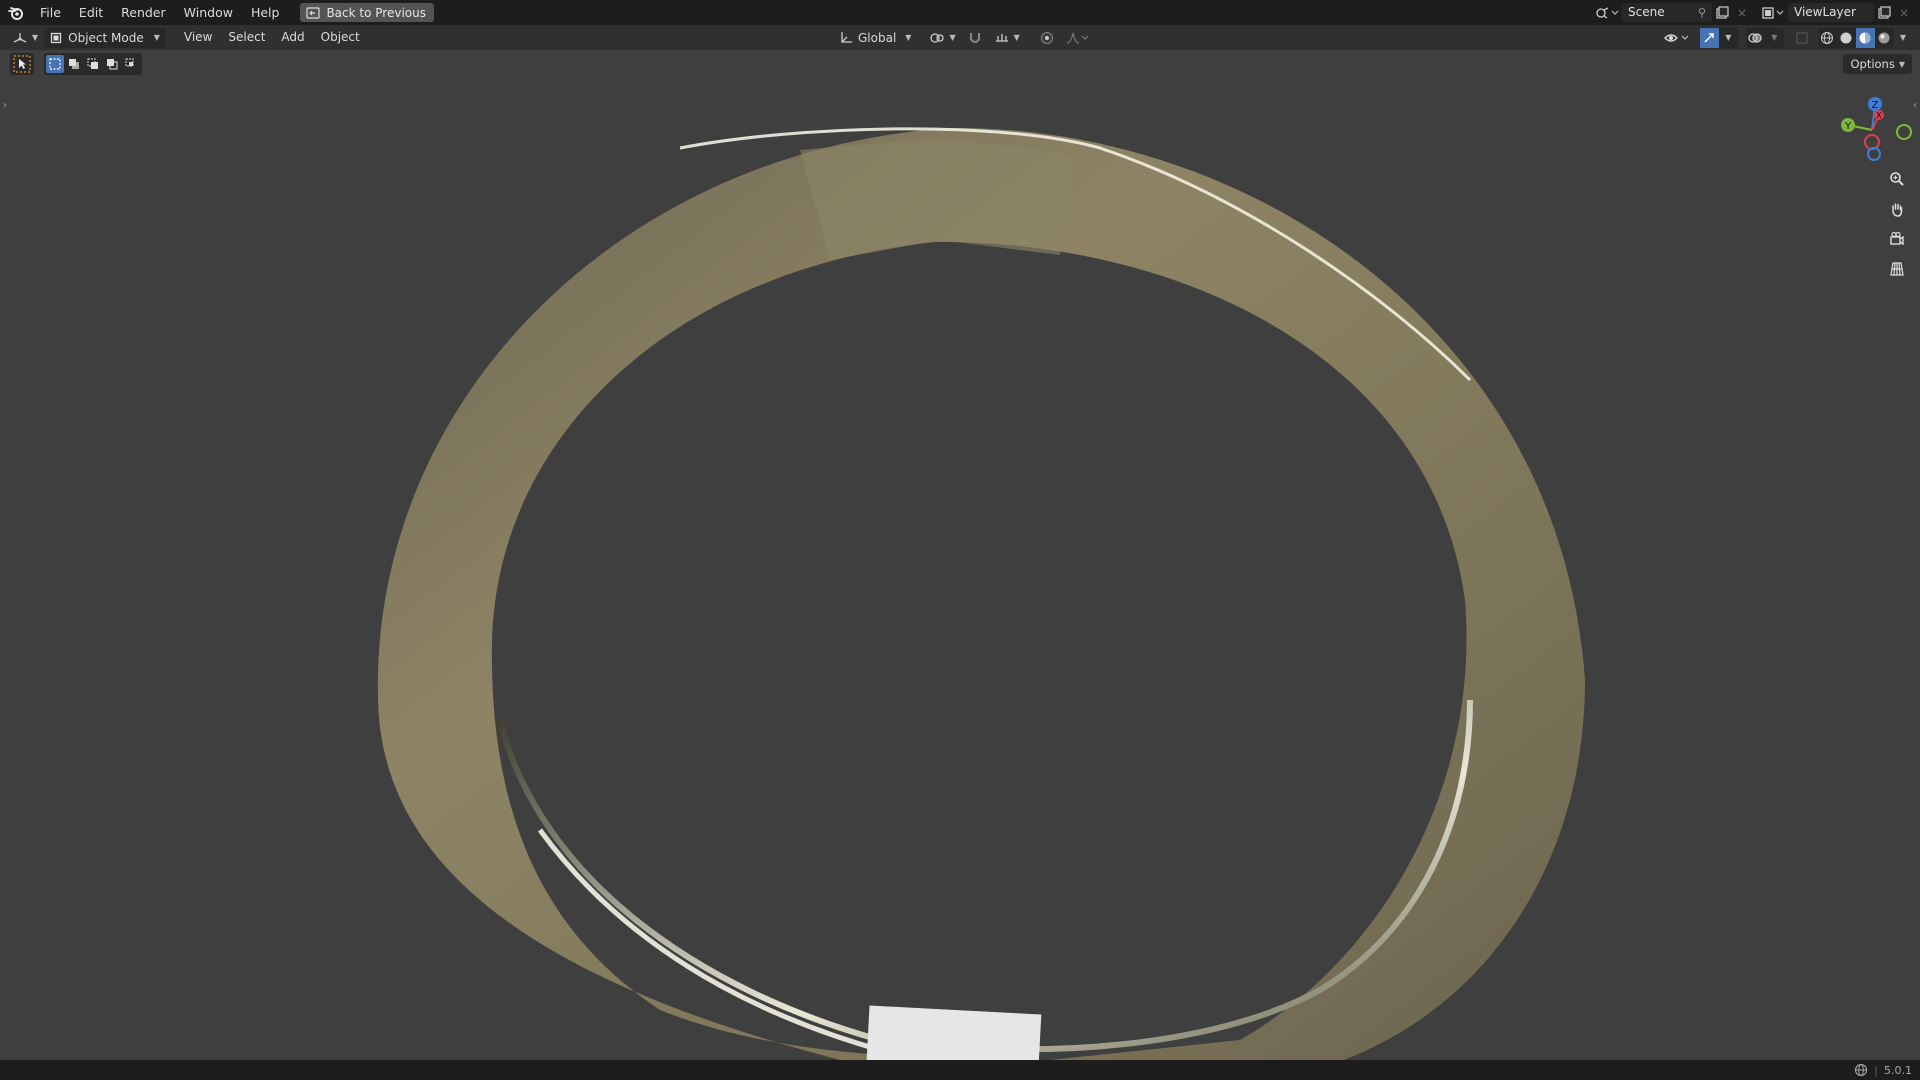  What do you see at coordinates (265, 12) in the screenshot?
I see `menu-help: Help` at bounding box center [265, 12].